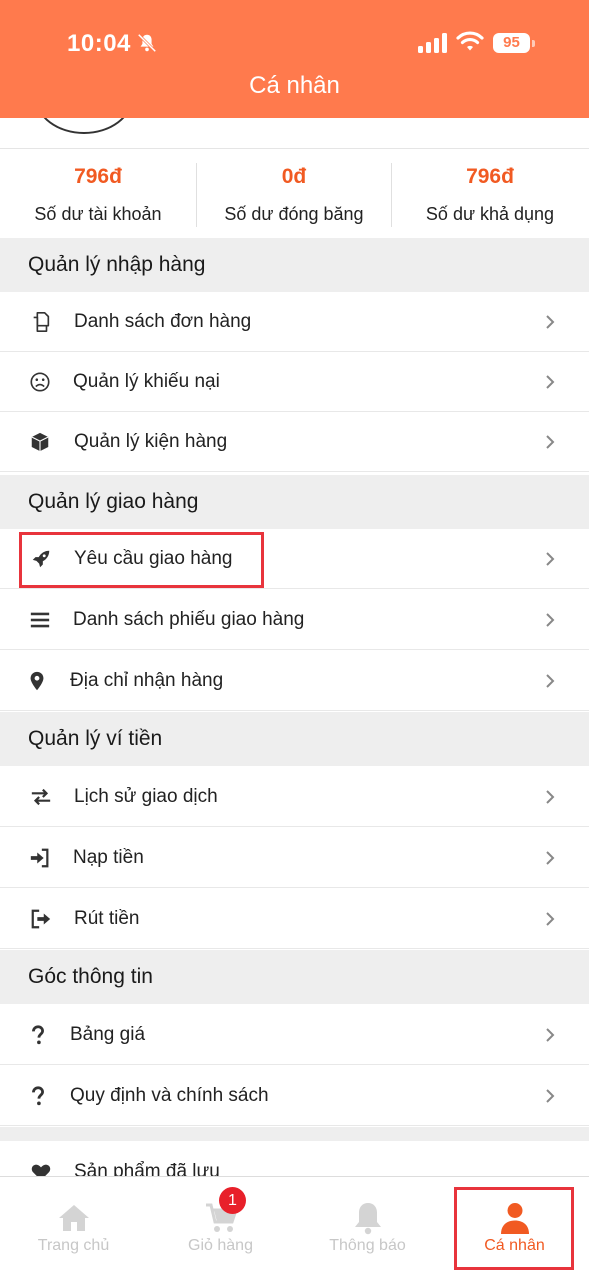 Image resolution: width=589 pixels, height=1280 pixels. Describe the element at coordinates (95, 738) in the screenshot. I see `section-title: Quản lý ví tiền` at that location.